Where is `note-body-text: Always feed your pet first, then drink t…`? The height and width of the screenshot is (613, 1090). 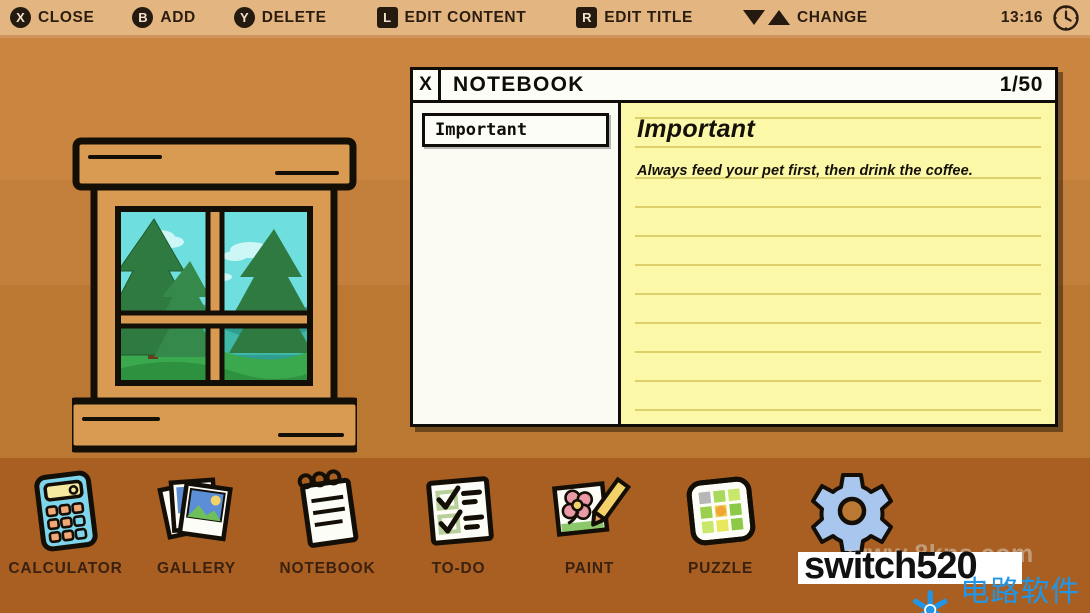 note-body-text: Always feed your pet first, then drink t… is located at coordinates (838, 171).